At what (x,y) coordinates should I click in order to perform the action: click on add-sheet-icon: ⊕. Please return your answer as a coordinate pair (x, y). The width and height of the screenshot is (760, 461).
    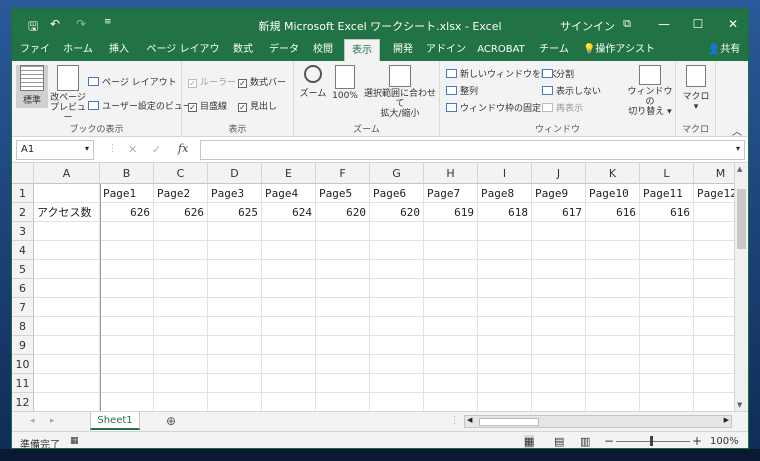
    Looking at the image, I should click on (171, 421).